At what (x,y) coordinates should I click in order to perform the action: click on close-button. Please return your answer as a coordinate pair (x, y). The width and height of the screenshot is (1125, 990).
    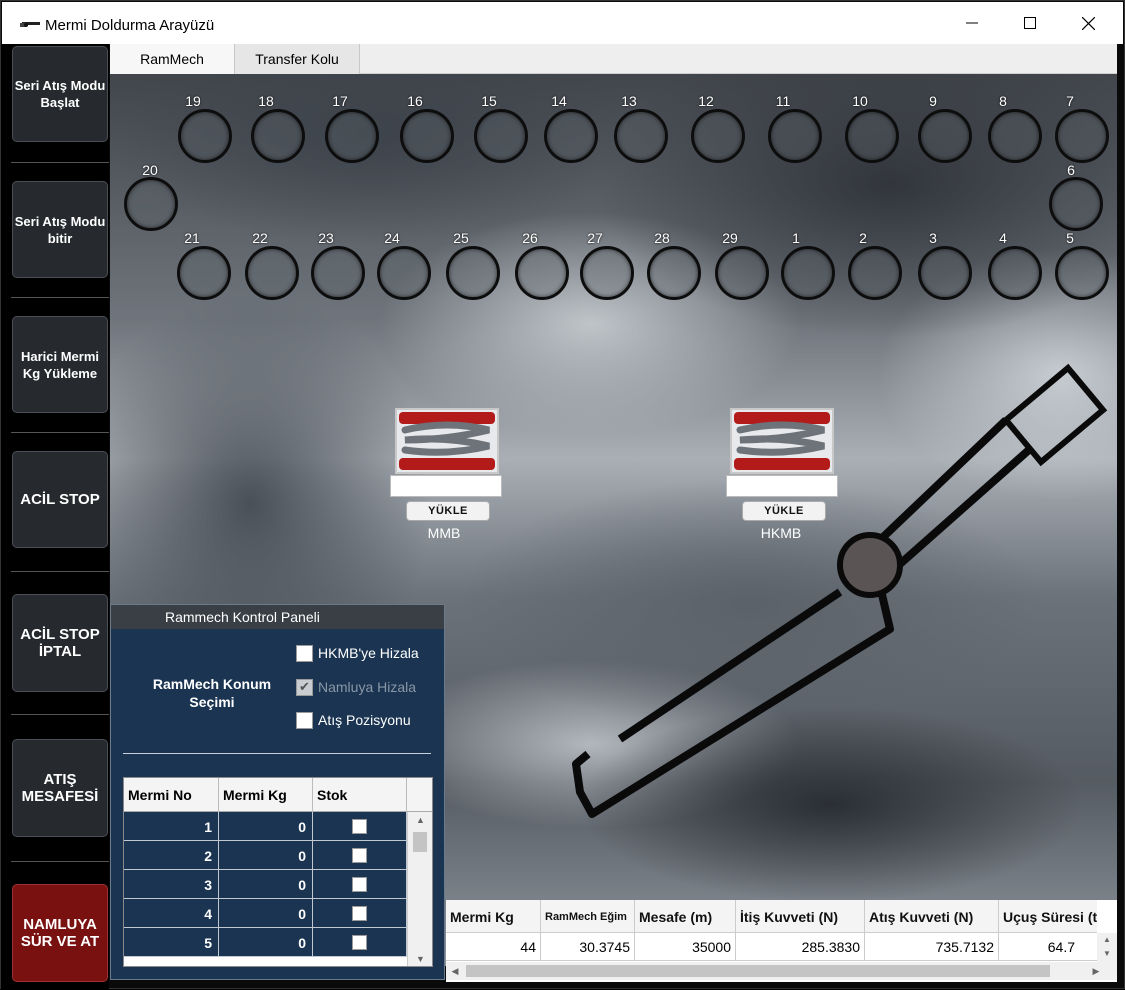
    Looking at the image, I should click on (1088, 23).